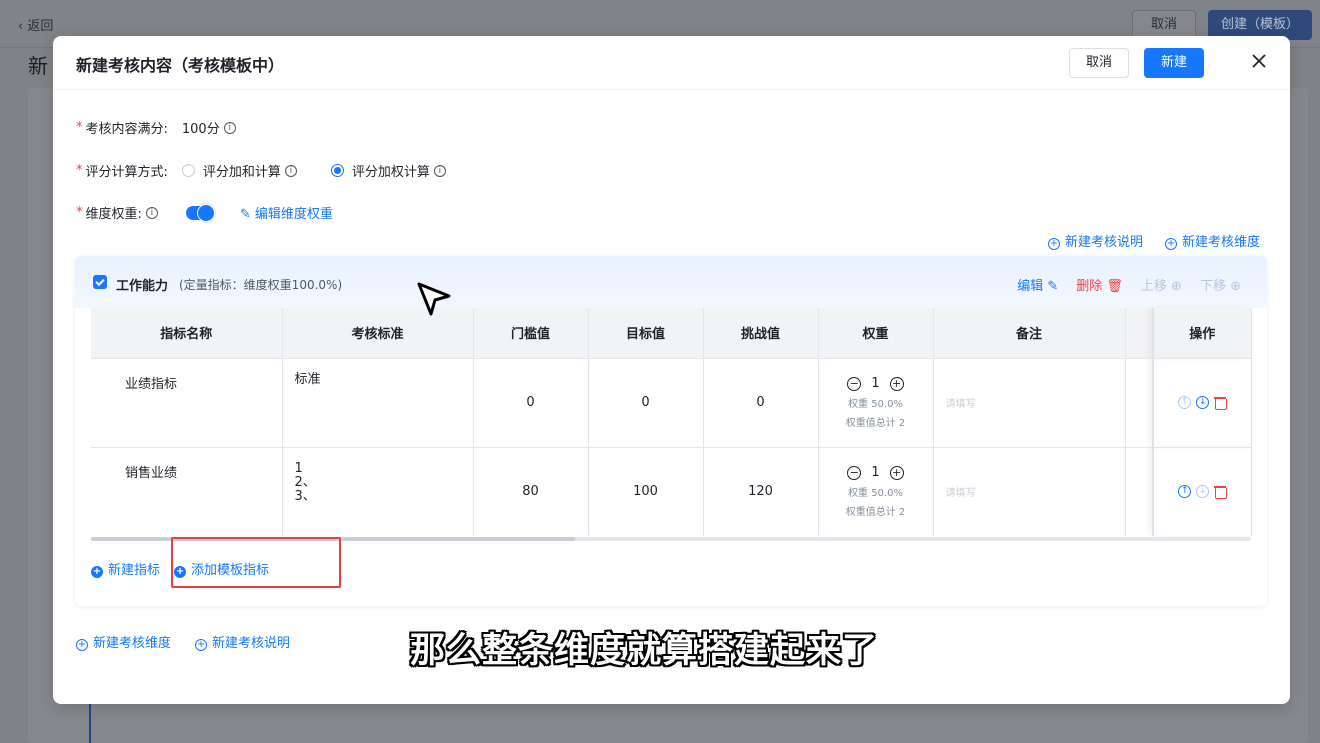 The width and height of the screenshot is (1320, 743). What do you see at coordinates (1029, 333) in the screenshot?
I see `column-header: 备注` at bounding box center [1029, 333].